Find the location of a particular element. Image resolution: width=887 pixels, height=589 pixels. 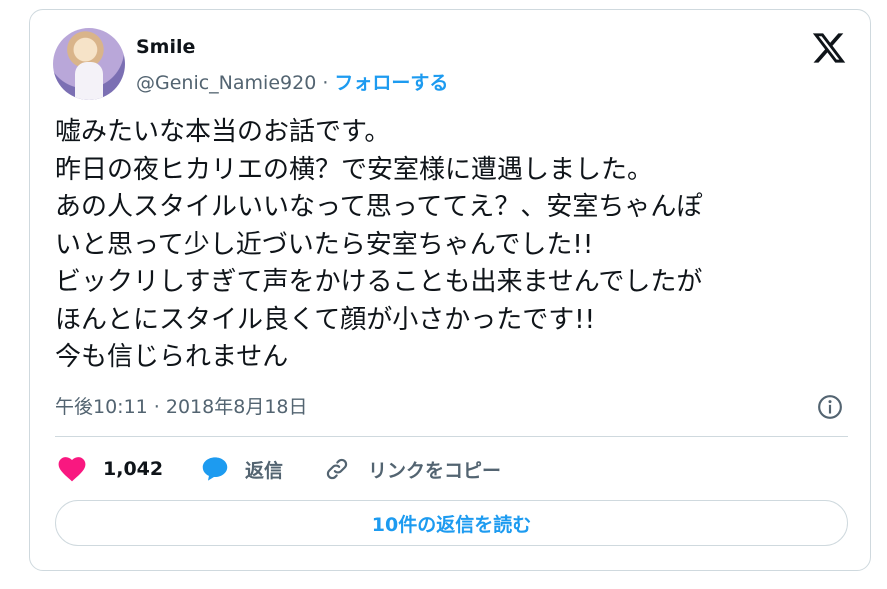

tweet-text-line: ほんとにスタイル良くて顔が小さかったです!! is located at coordinates (325, 319).